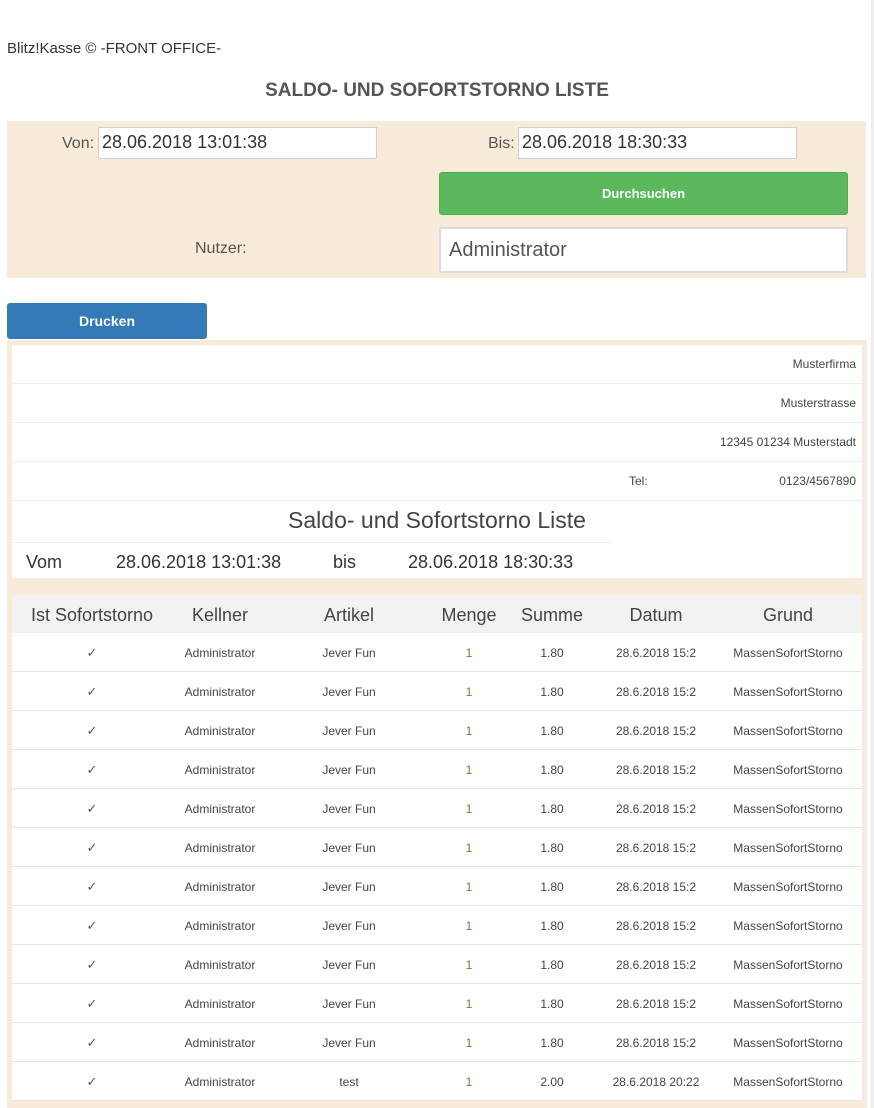 This screenshot has height=1108, width=874. I want to click on to-label: Bis:, so click(501, 143).